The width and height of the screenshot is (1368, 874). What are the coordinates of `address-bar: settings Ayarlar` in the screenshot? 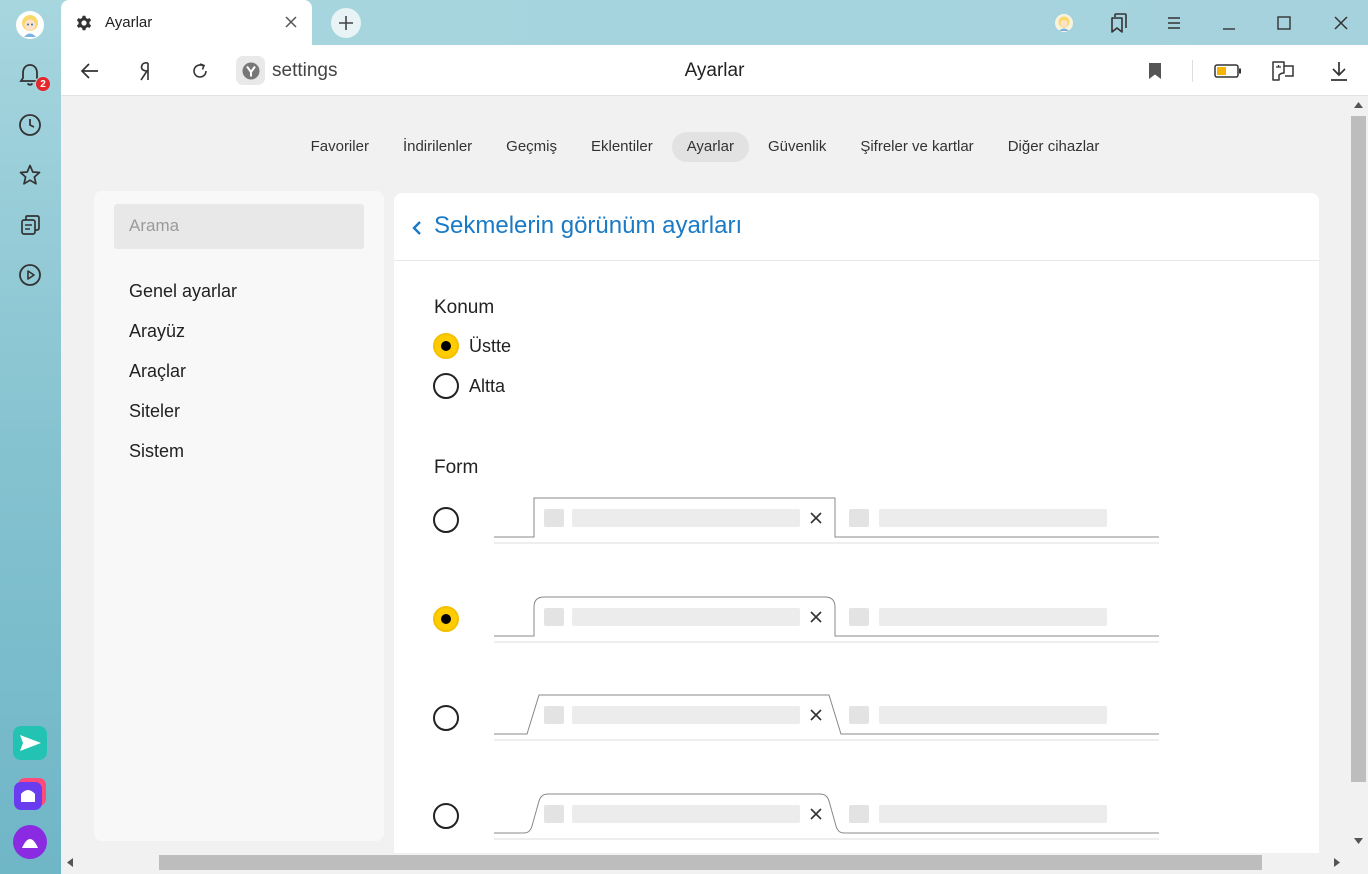 It's located at (714, 70).